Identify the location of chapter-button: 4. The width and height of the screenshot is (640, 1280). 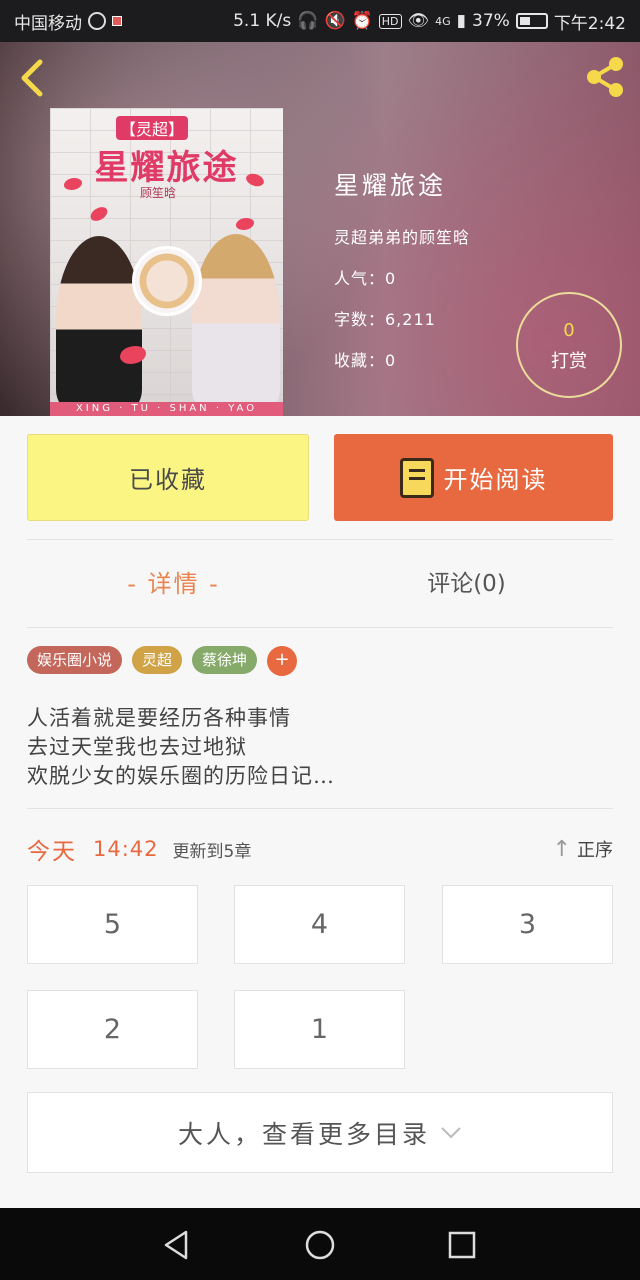
(319, 924).